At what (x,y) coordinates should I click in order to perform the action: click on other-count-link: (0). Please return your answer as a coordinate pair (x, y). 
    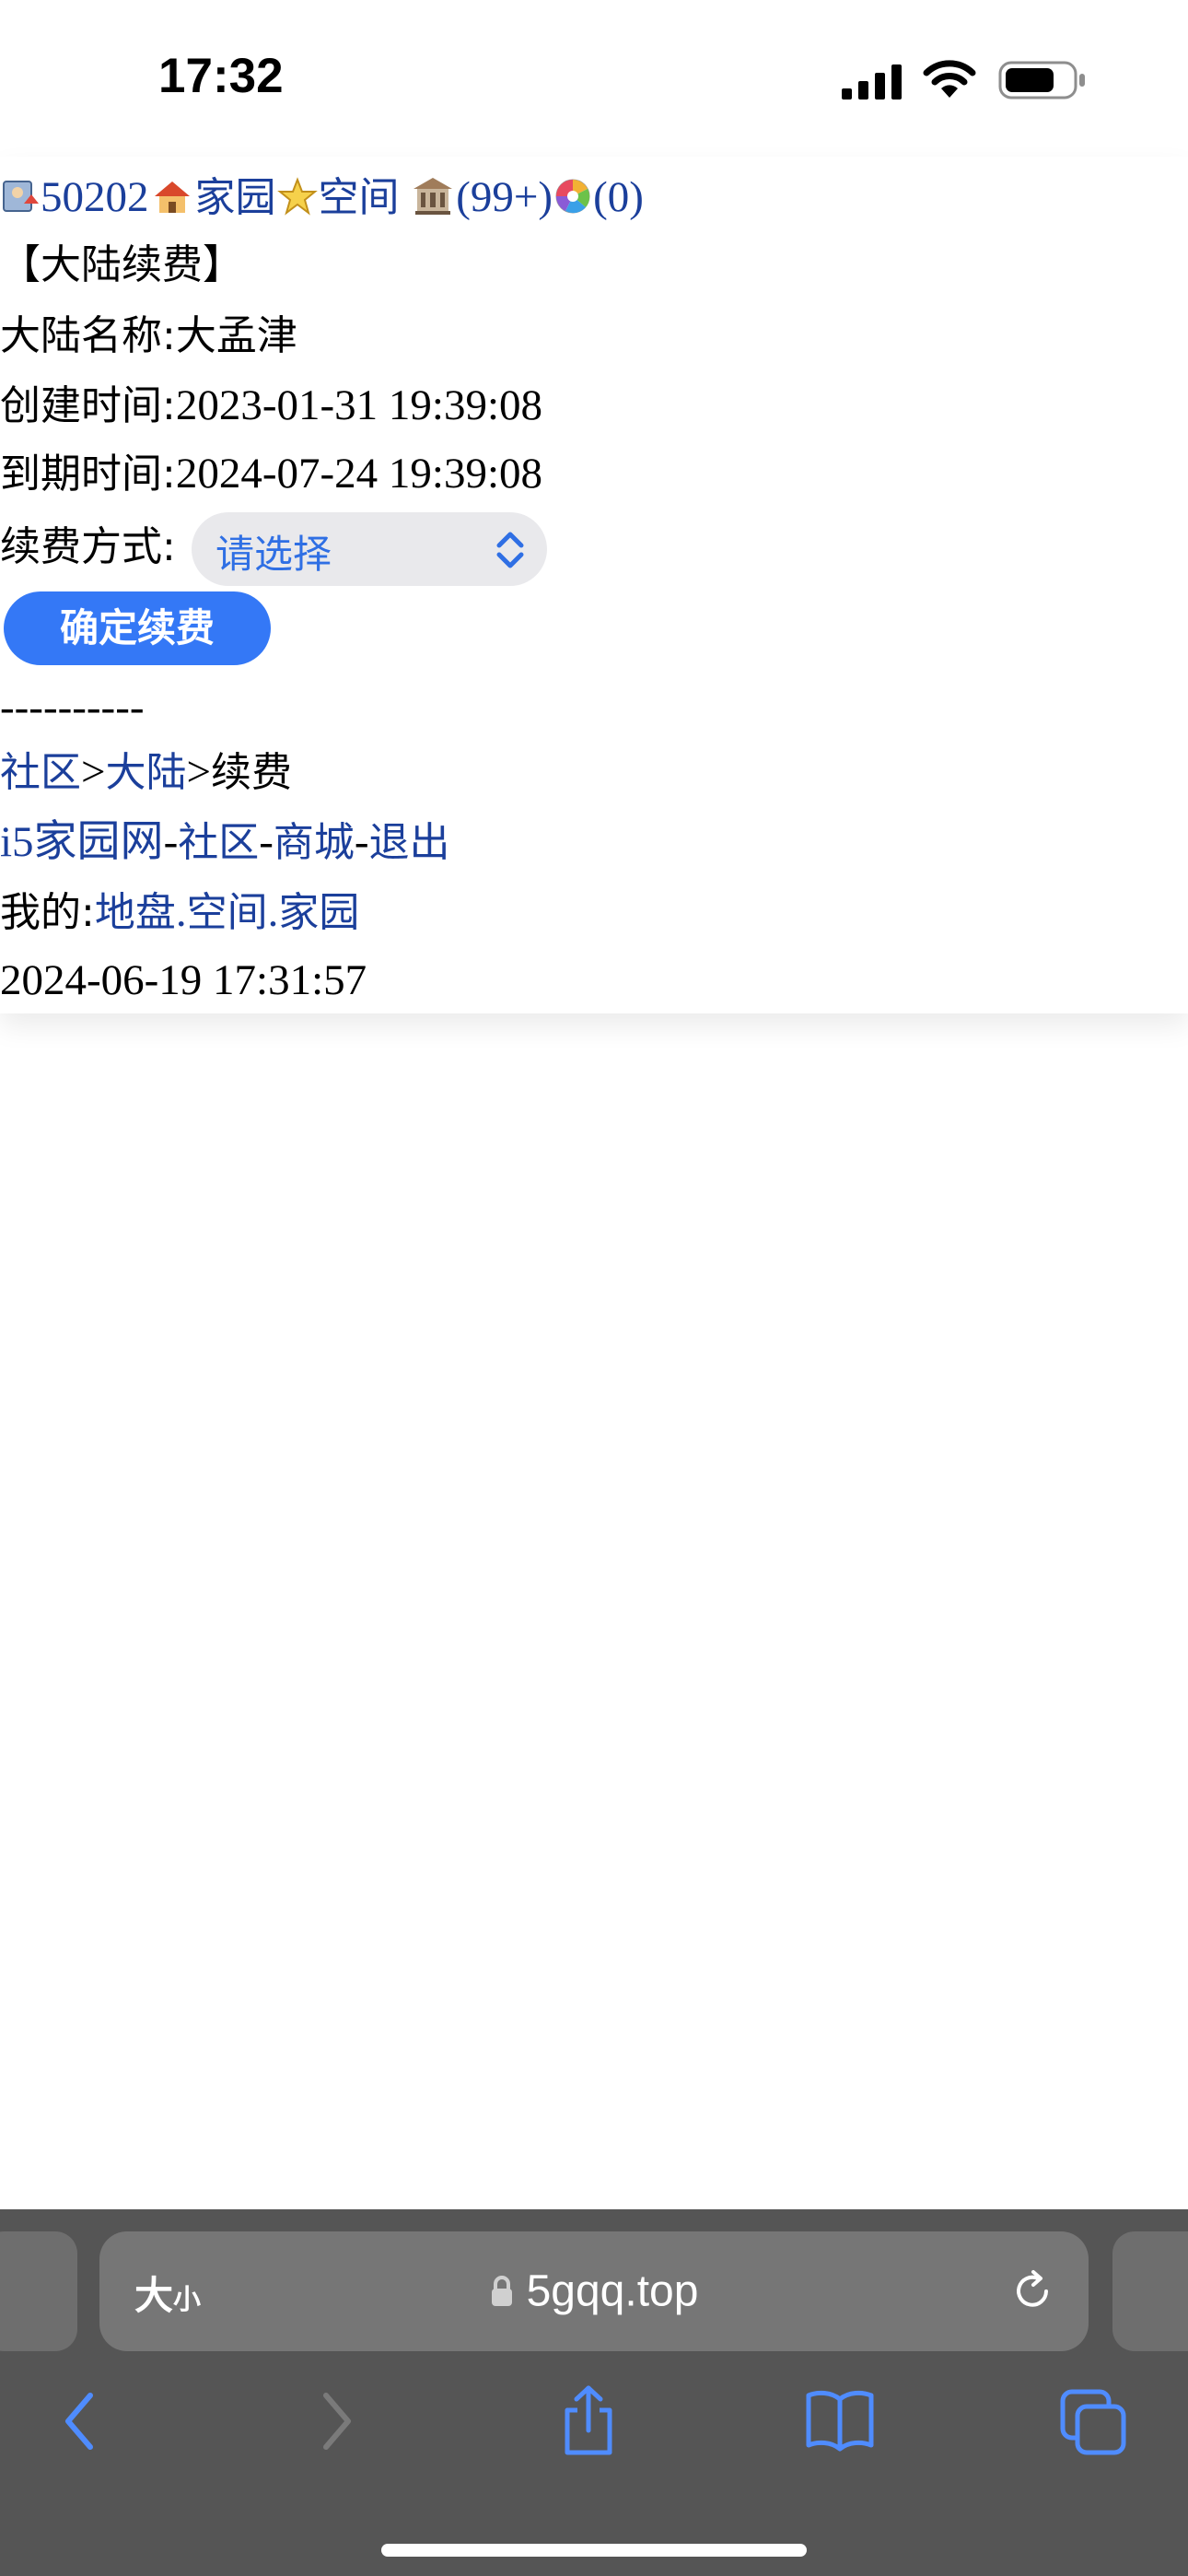
    Looking at the image, I should click on (618, 197).